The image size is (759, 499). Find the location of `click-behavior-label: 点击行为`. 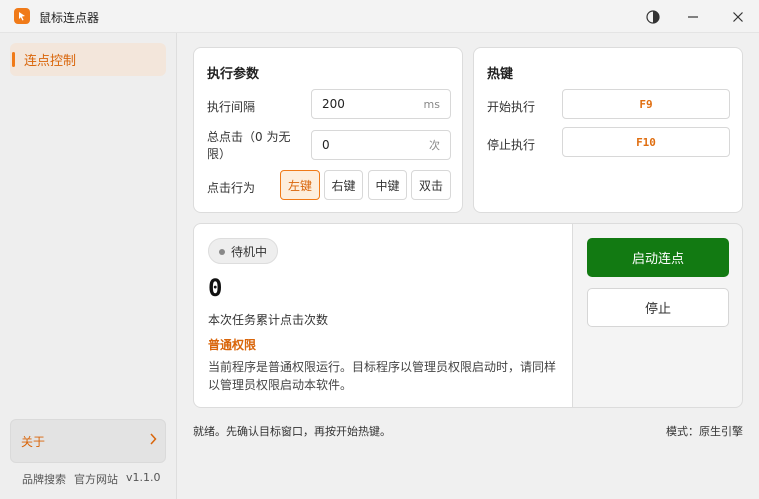

click-behavior-label: 点击行为 is located at coordinates (231, 188).